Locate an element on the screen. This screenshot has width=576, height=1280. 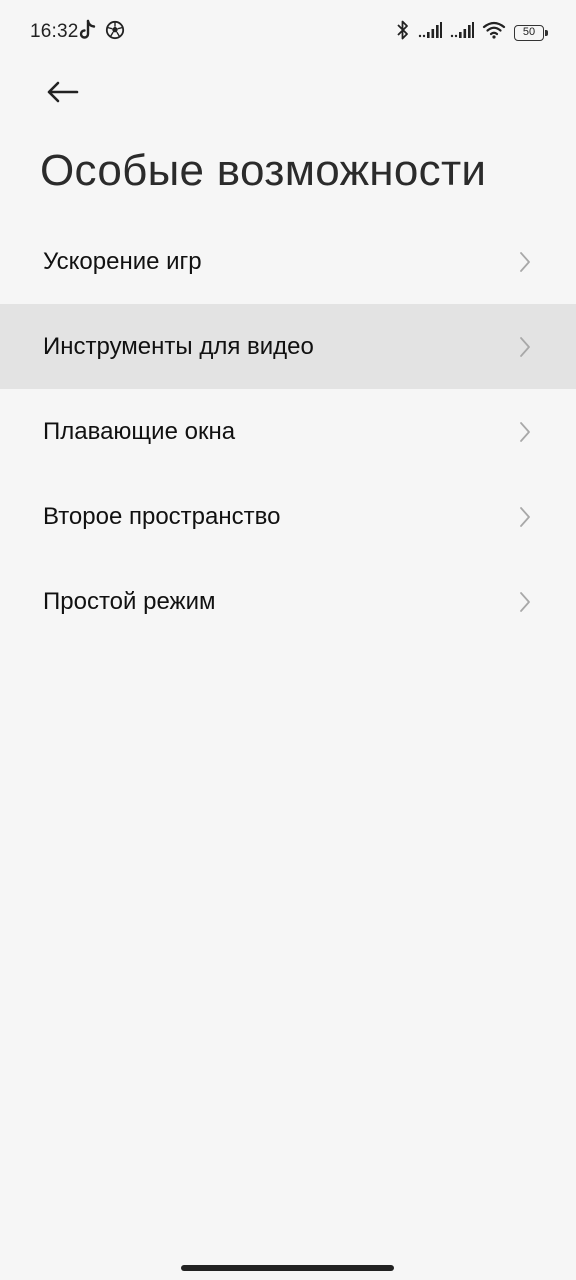
menu-item-second-space: Второе пространство is located at coordinates (288, 516).